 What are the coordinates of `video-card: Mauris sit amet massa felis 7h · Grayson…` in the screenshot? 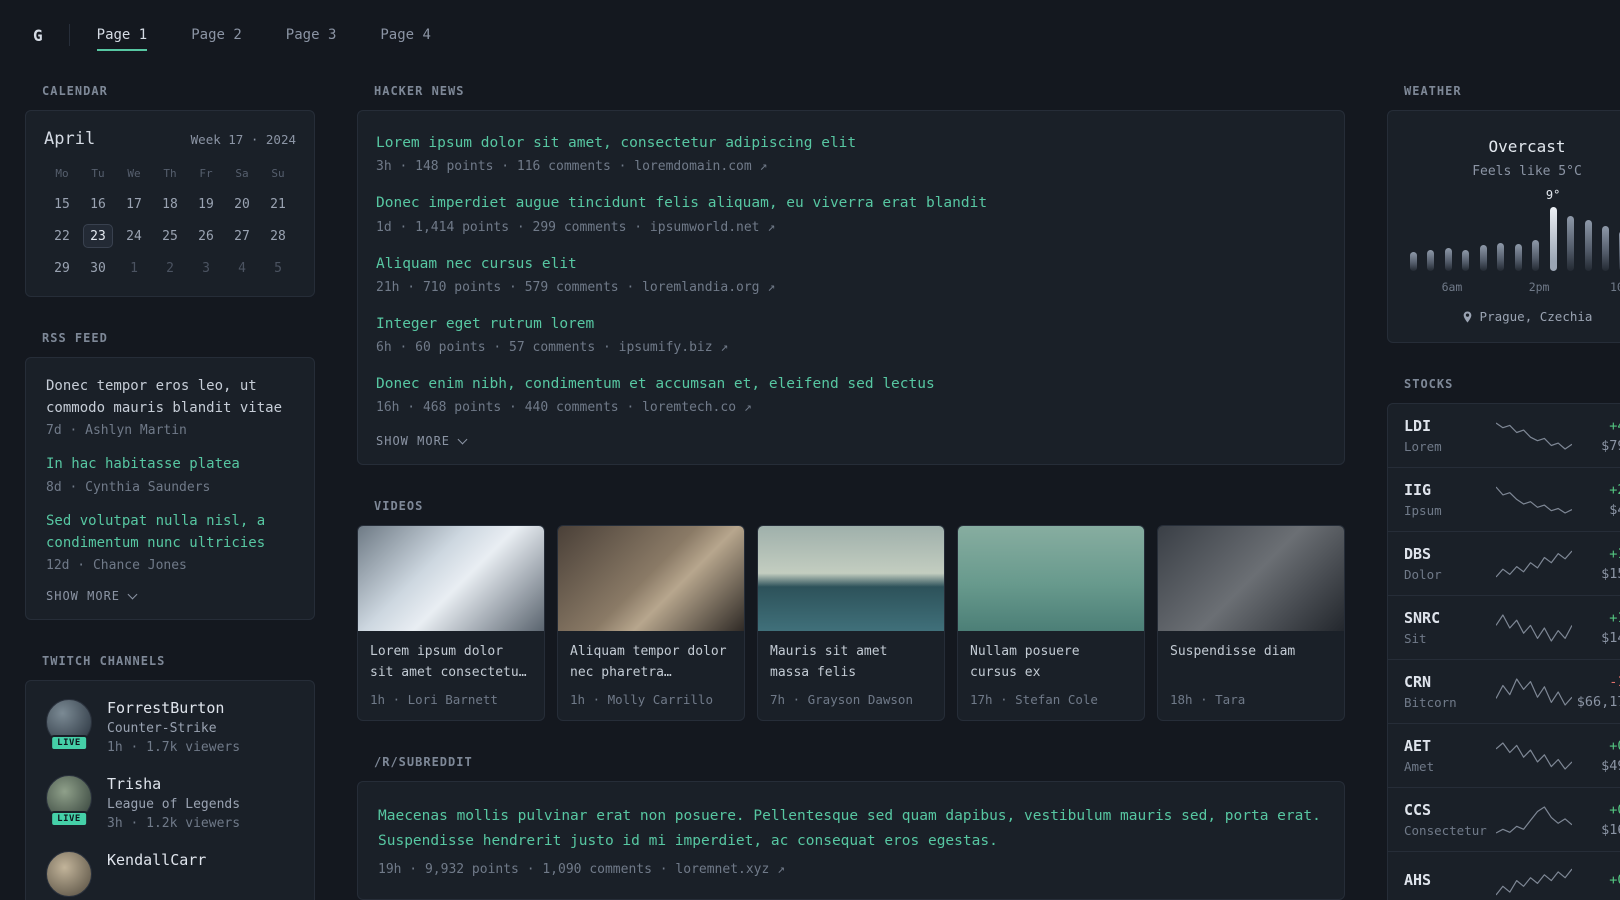 It's located at (851, 623).